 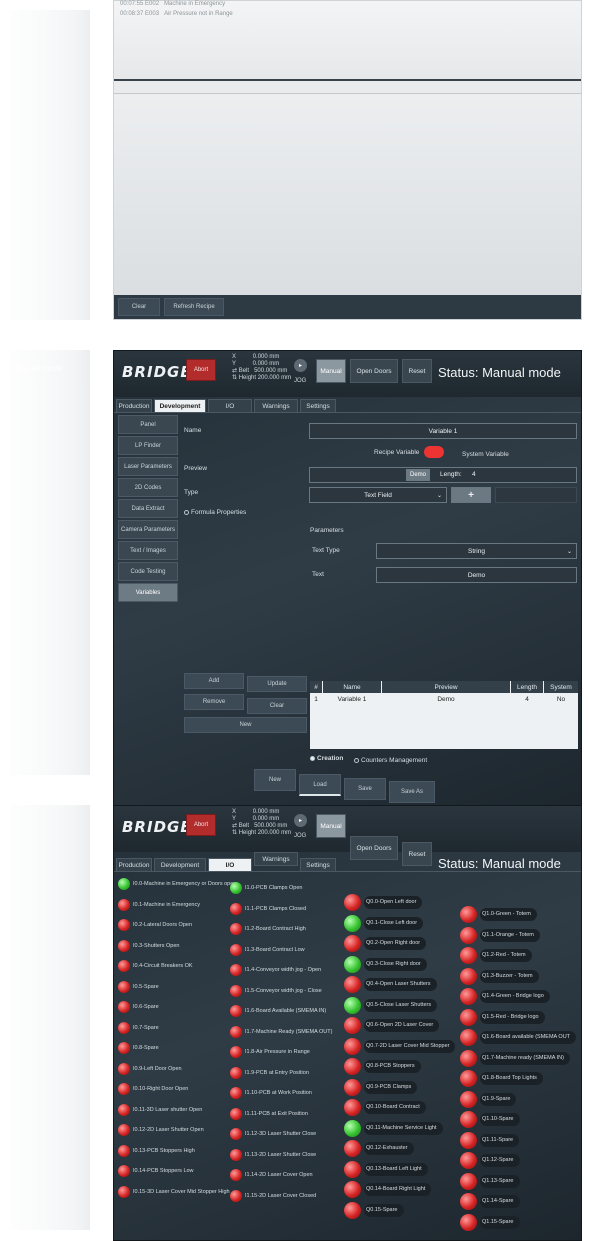 I want to click on refresh-recipe-button: Refresh Recipe, so click(x=194, y=307).